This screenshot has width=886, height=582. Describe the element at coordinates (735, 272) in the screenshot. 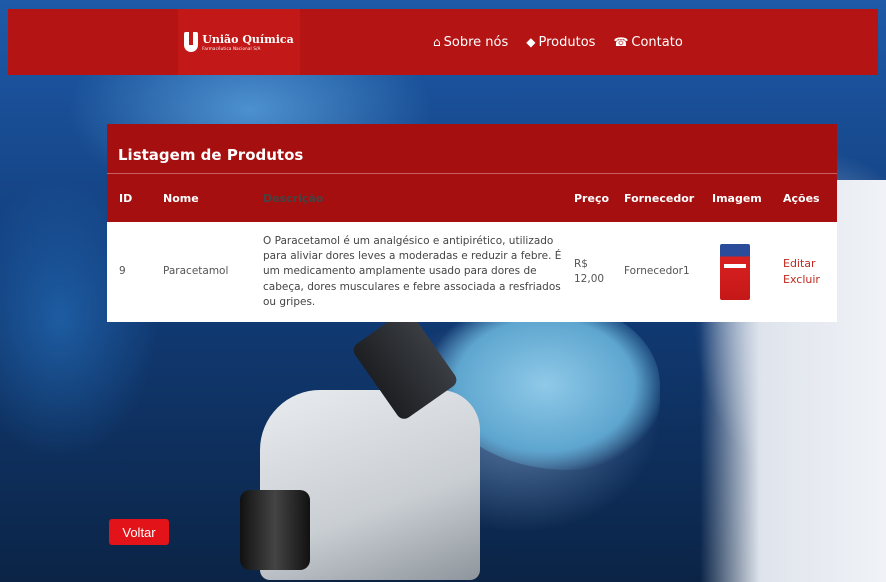

I see `product-image` at that location.